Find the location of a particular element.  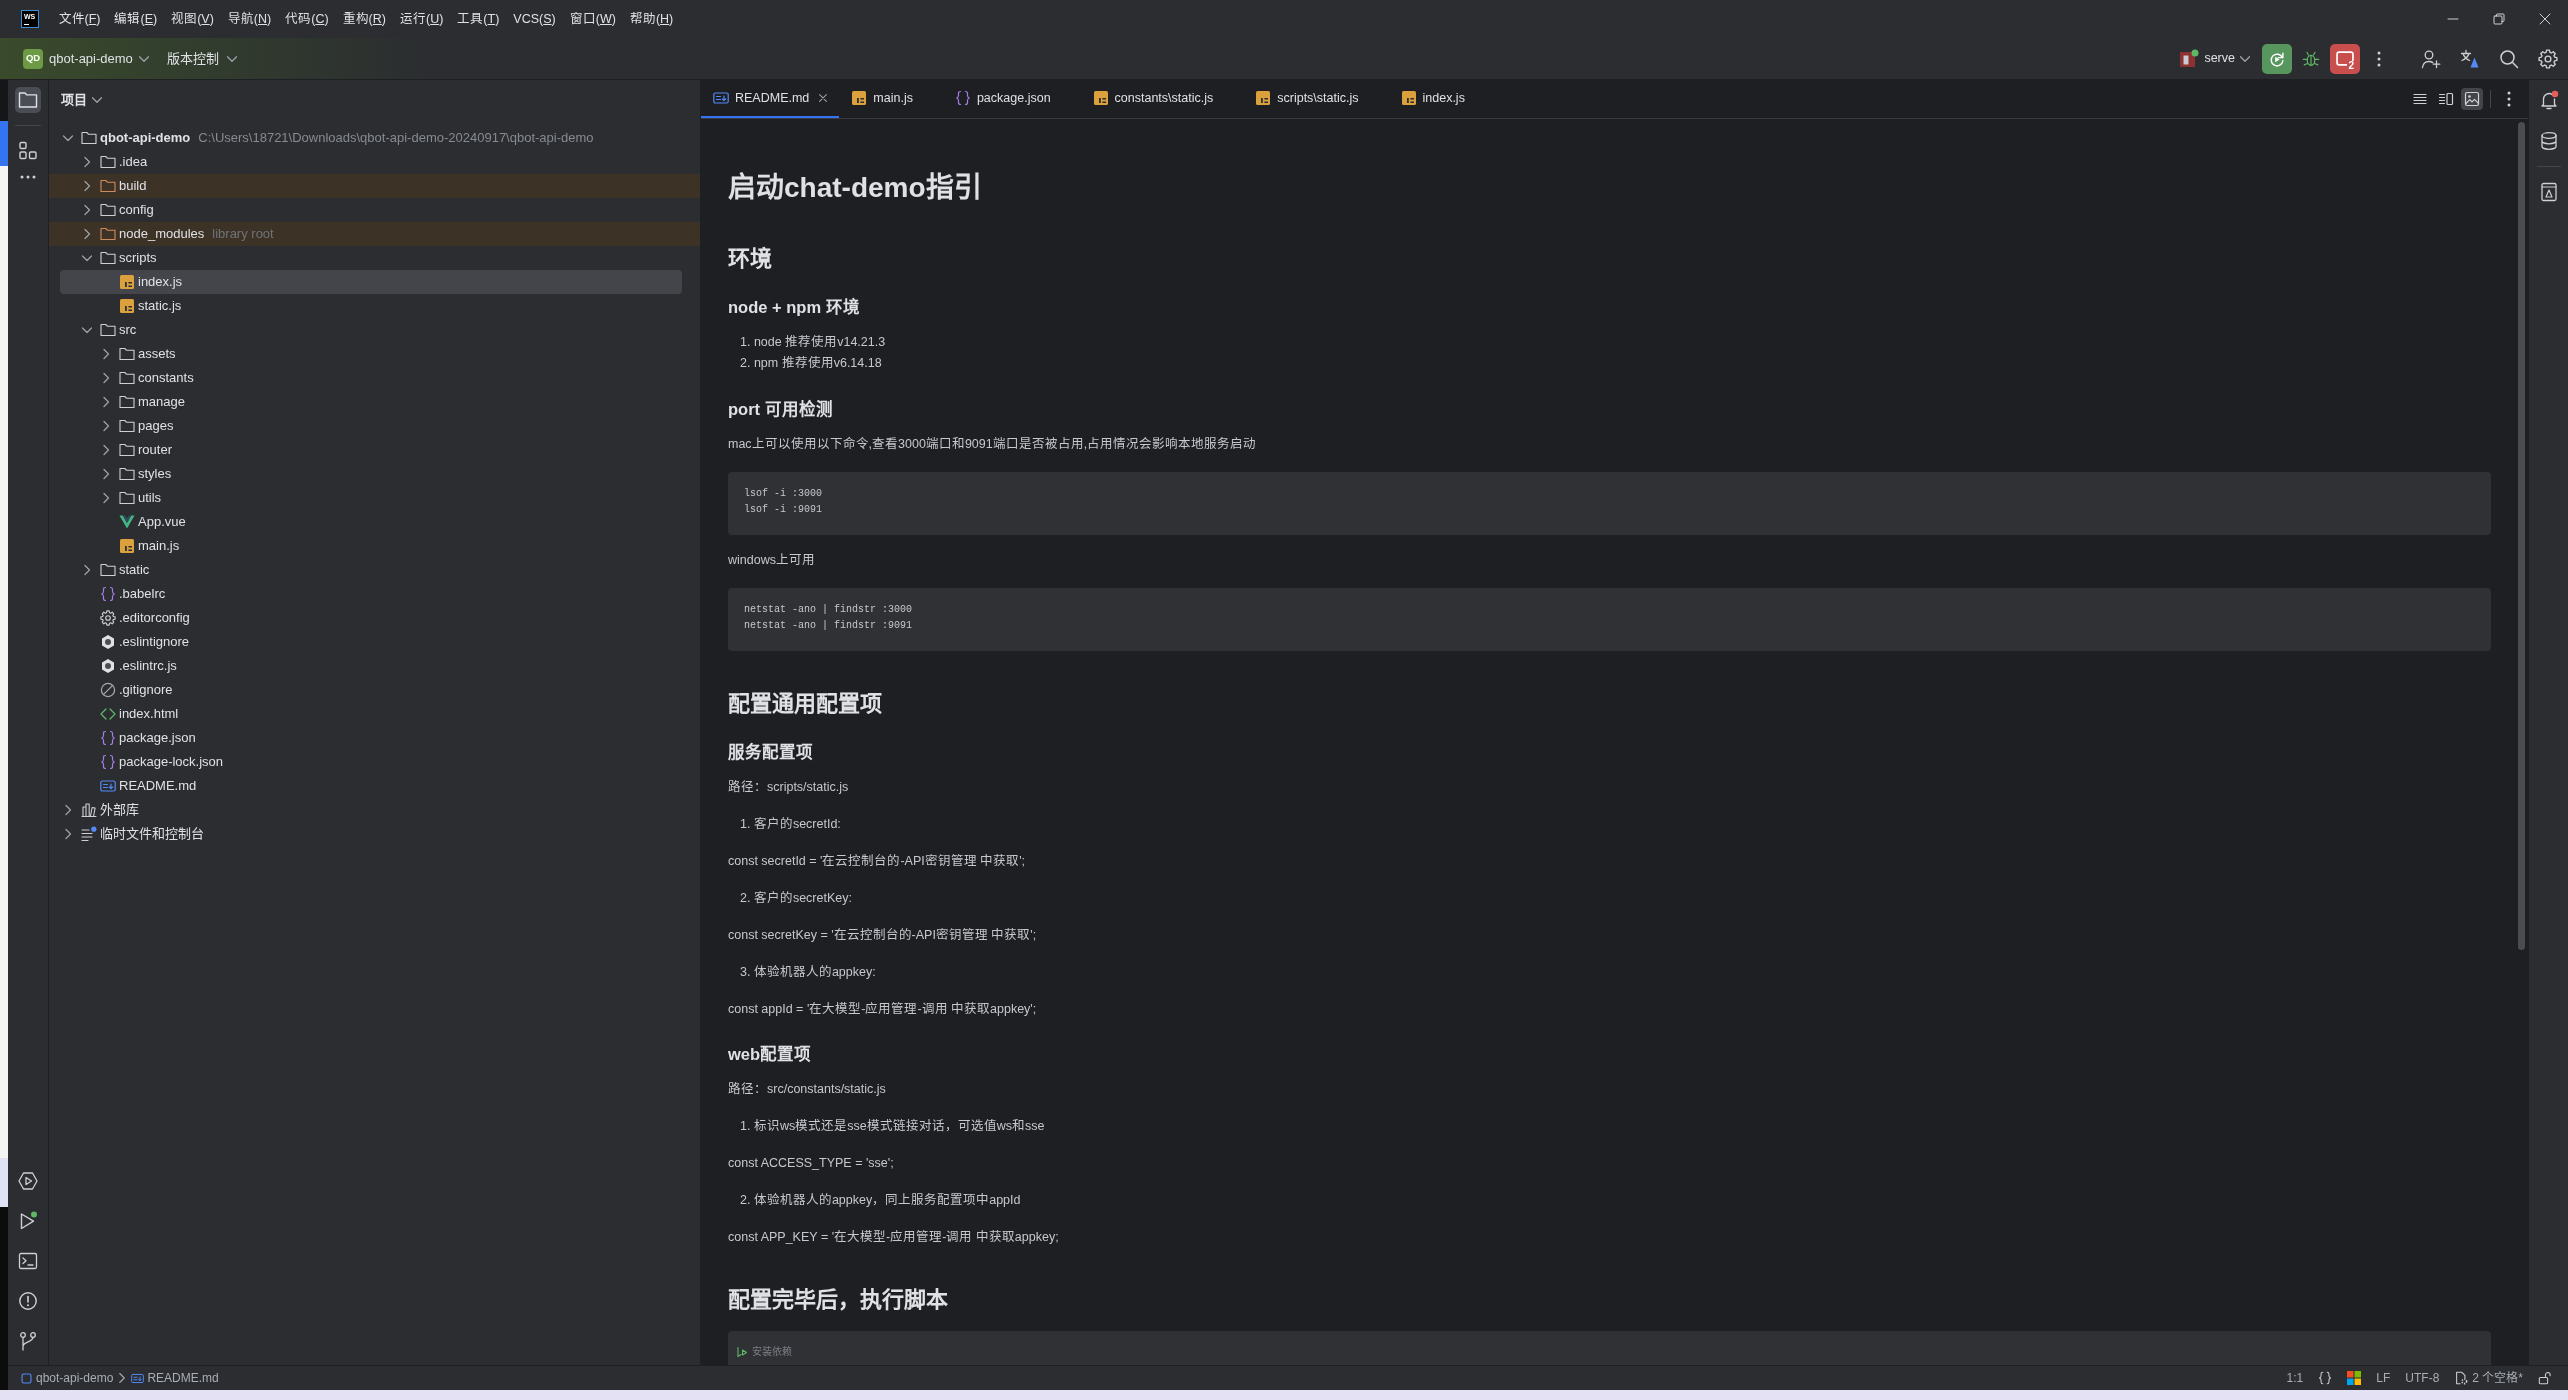

language-icon is located at coordinates (2470, 58).